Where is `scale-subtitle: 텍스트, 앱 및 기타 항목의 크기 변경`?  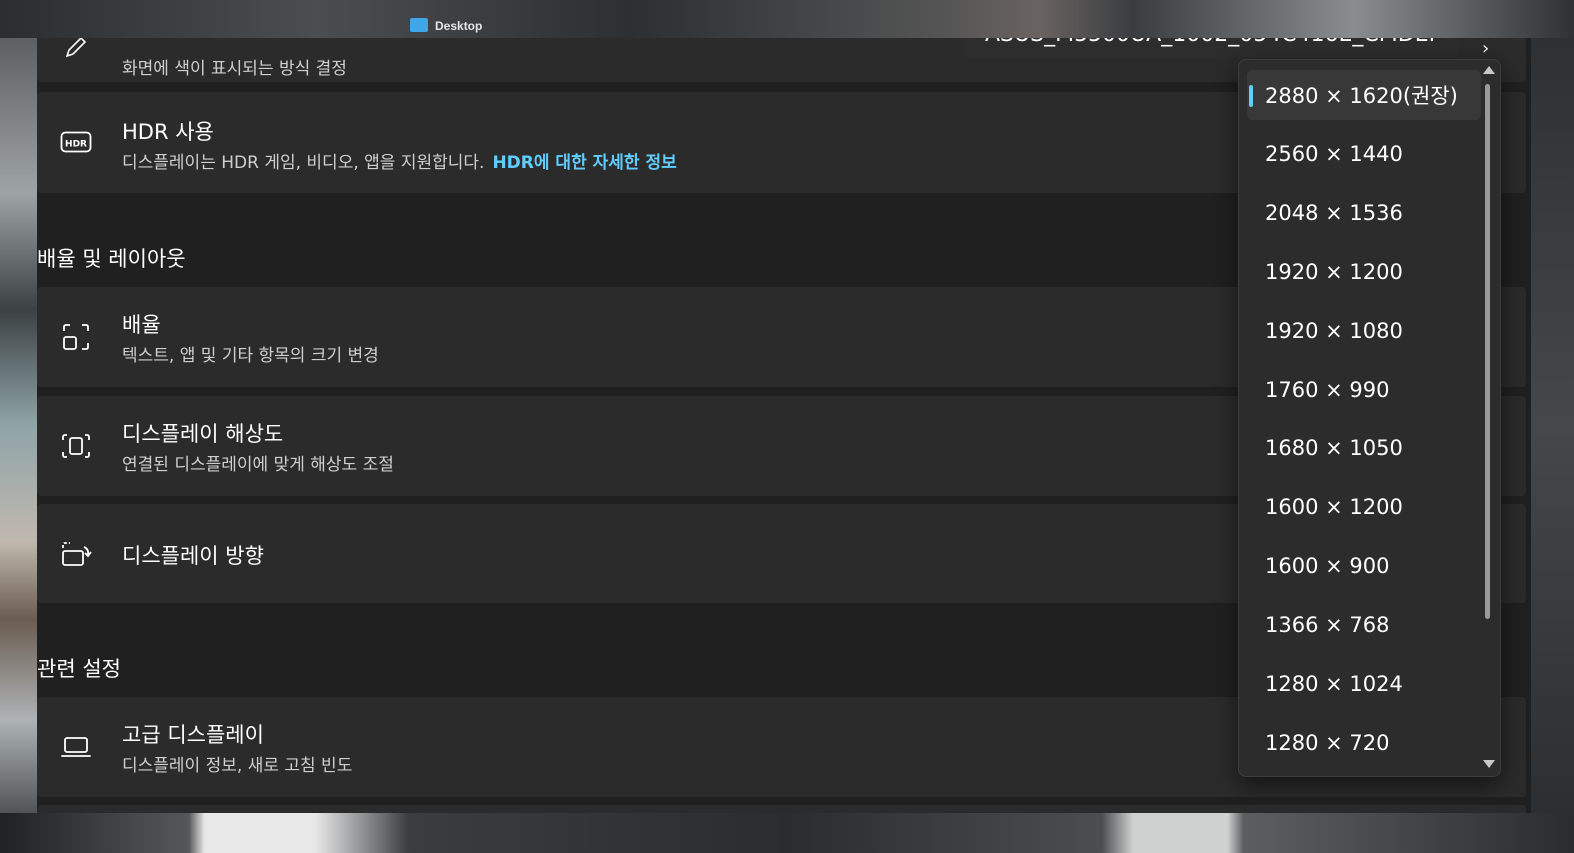
scale-subtitle: 텍스트, 앱 및 기타 항목의 크기 변경 is located at coordinates (250, 356).